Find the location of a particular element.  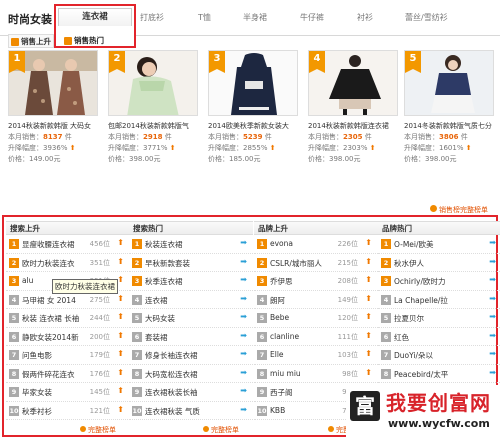

rank-row: 1 evona 226位 ⬆ is located at coordinates (316, 244).